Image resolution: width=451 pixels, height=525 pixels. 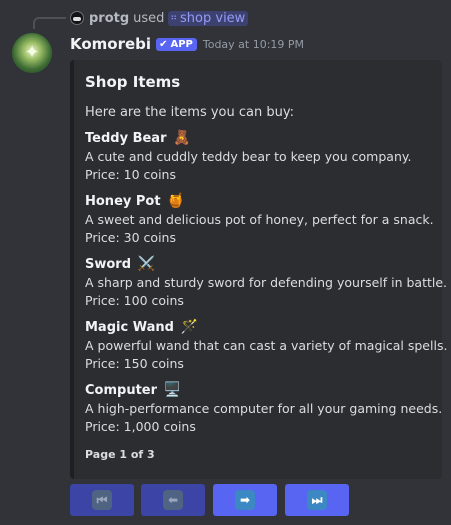 What do you see at coordinates (257, 390) in the screenshot?
I see `item-name-row: Computer 🖥️` at bounding box center [257, 390].